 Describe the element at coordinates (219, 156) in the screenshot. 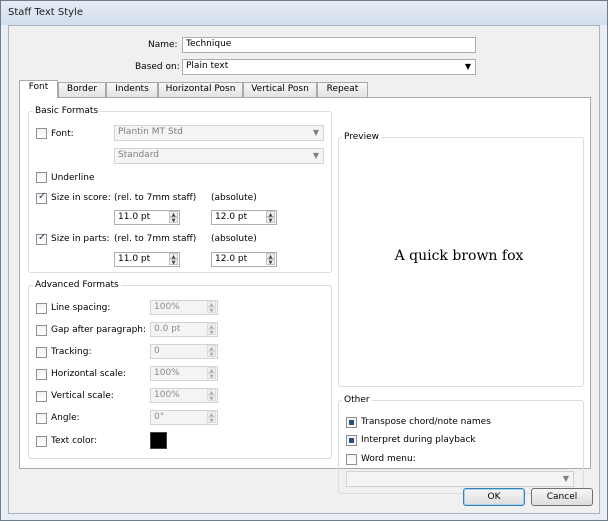

I see `font-style-select: Standard ▼` at that location.